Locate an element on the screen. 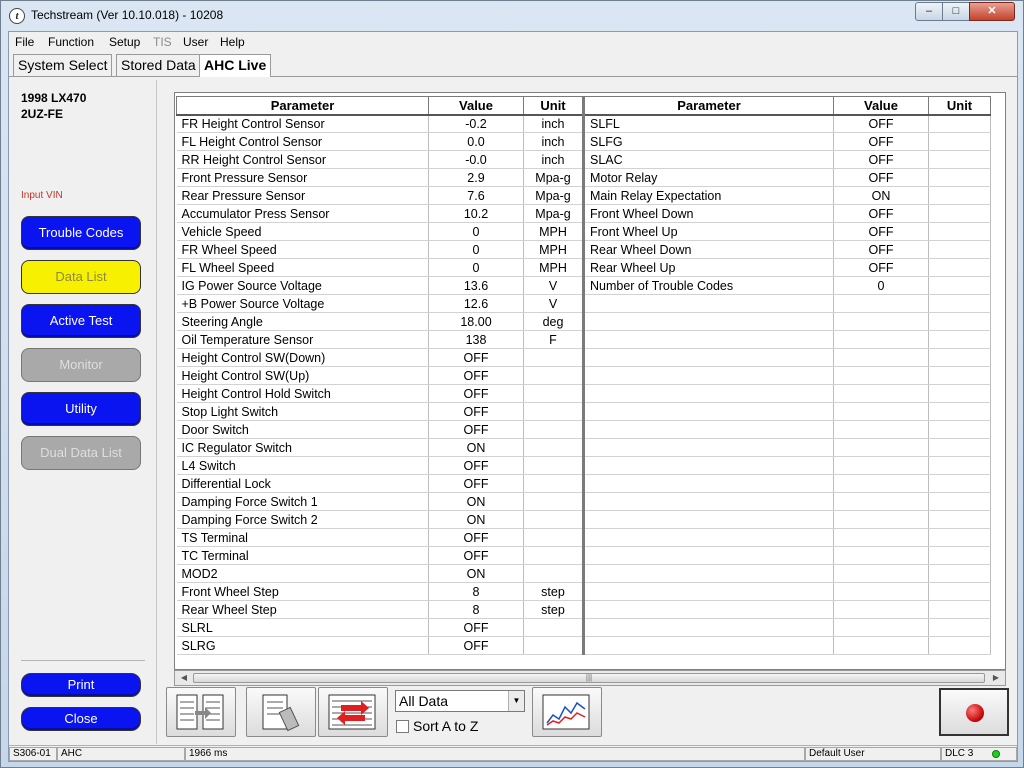 The width and height of the screenshot is (1024, 768). unit-cell: Mpa-g is located at coordinates (553, 195).